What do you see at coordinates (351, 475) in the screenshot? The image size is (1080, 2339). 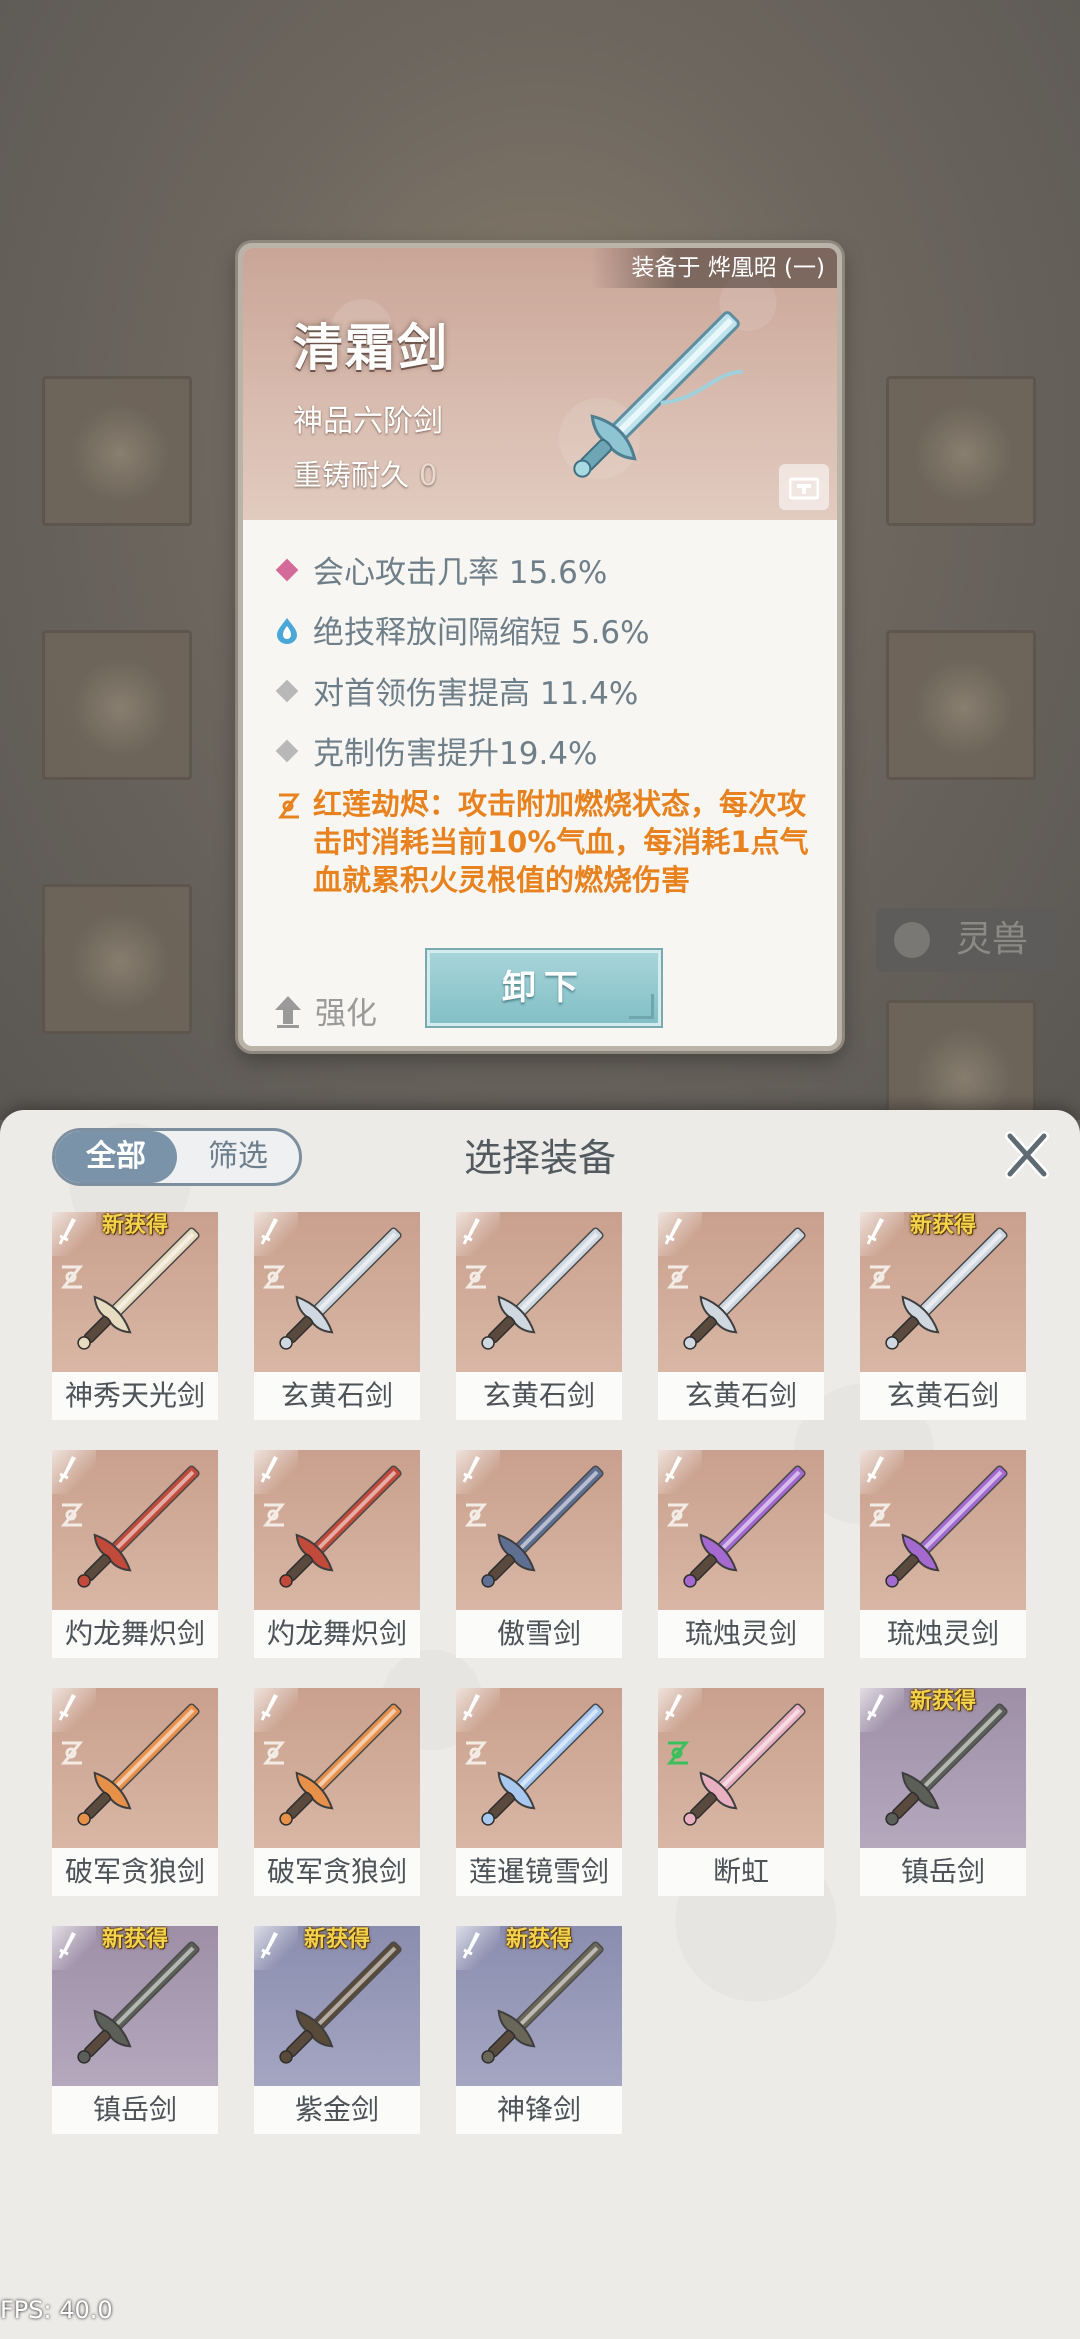 I see `recast-label: 重铸耐久` at bounding box center [351, 475].